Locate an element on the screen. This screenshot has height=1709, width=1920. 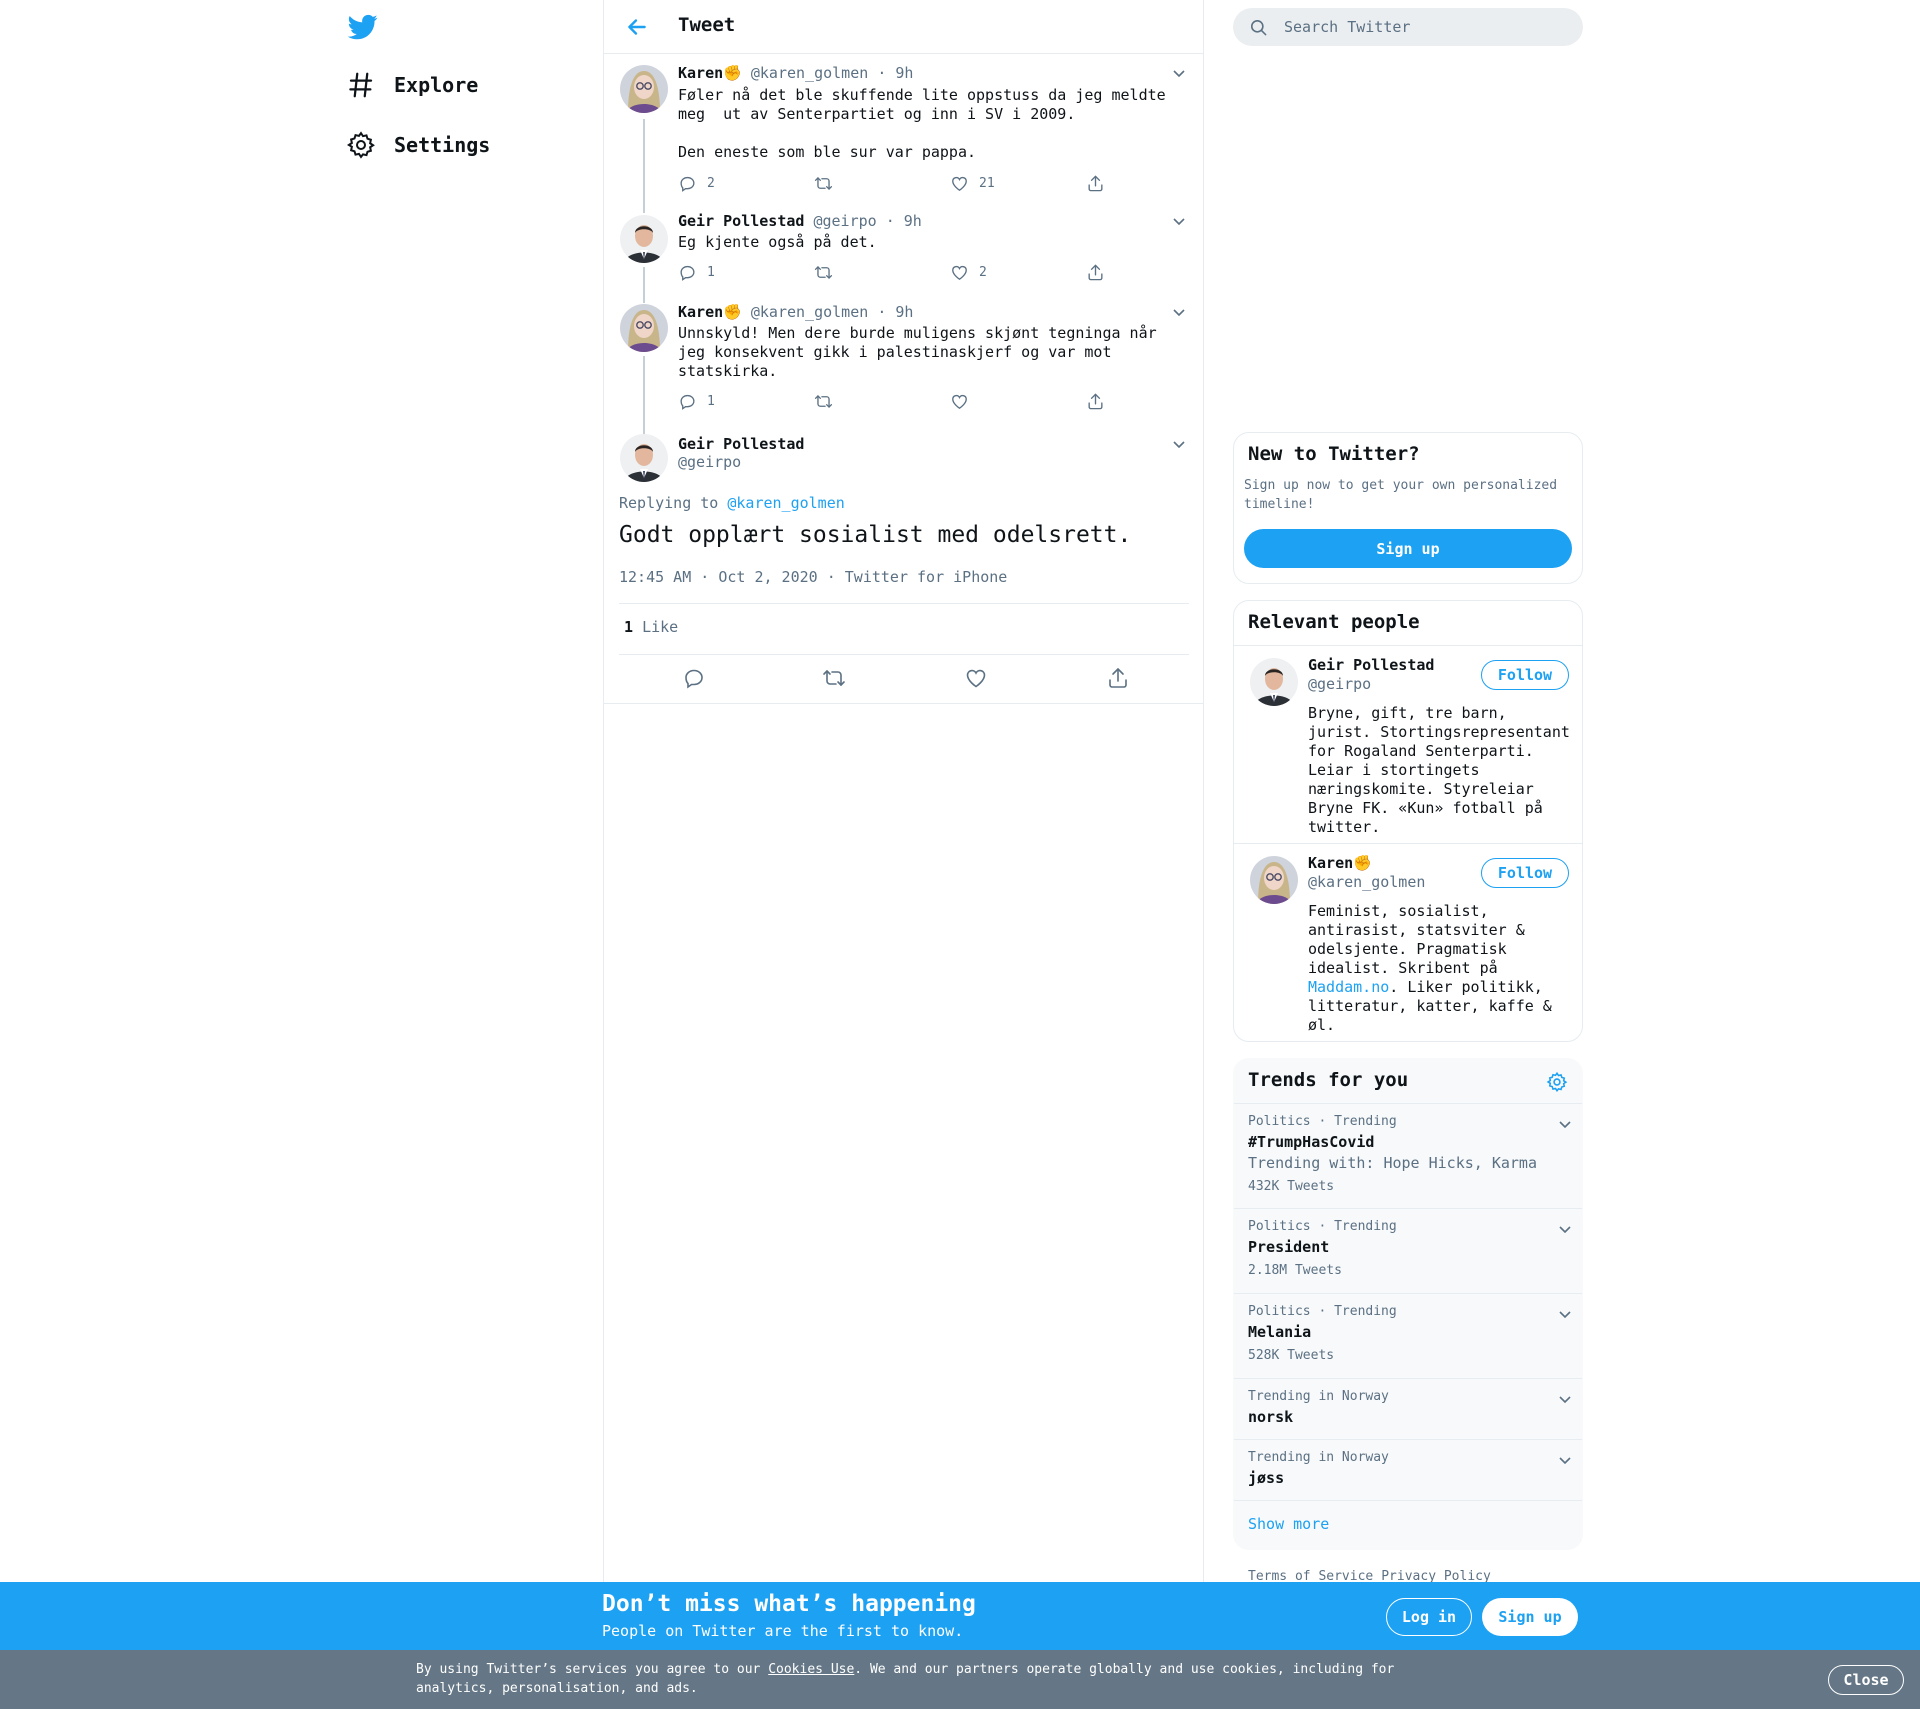
bio-link: Maddam.no is located at coordinates (1348, 987).